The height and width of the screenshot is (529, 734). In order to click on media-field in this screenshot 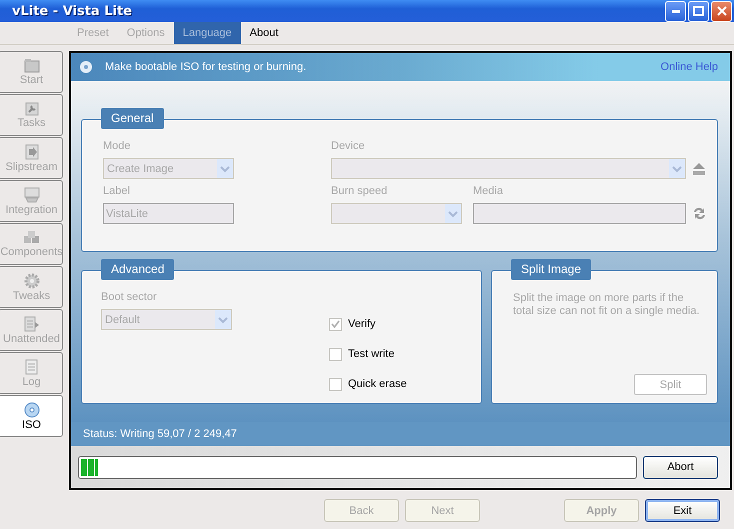, I will do `click(579, 213)`.